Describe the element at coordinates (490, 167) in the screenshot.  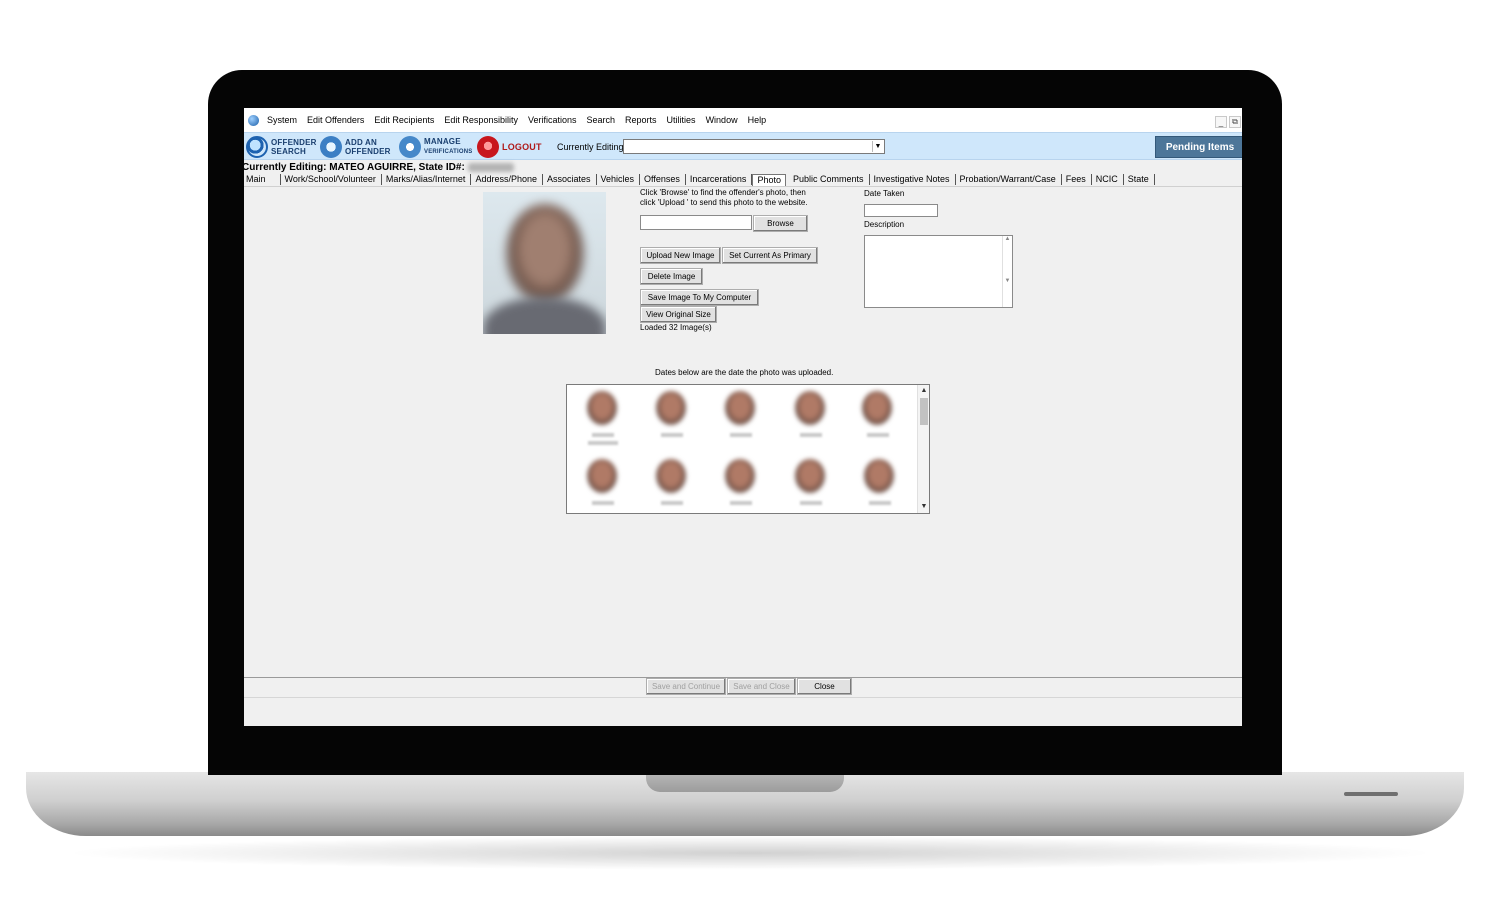
I see `redacted-state-id` at that location.